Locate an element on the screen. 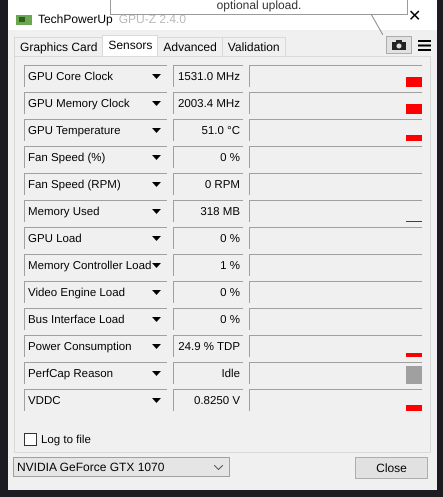 This screenshot has height=497, width=443. chevron-icon is located at coordinates (218, 467).